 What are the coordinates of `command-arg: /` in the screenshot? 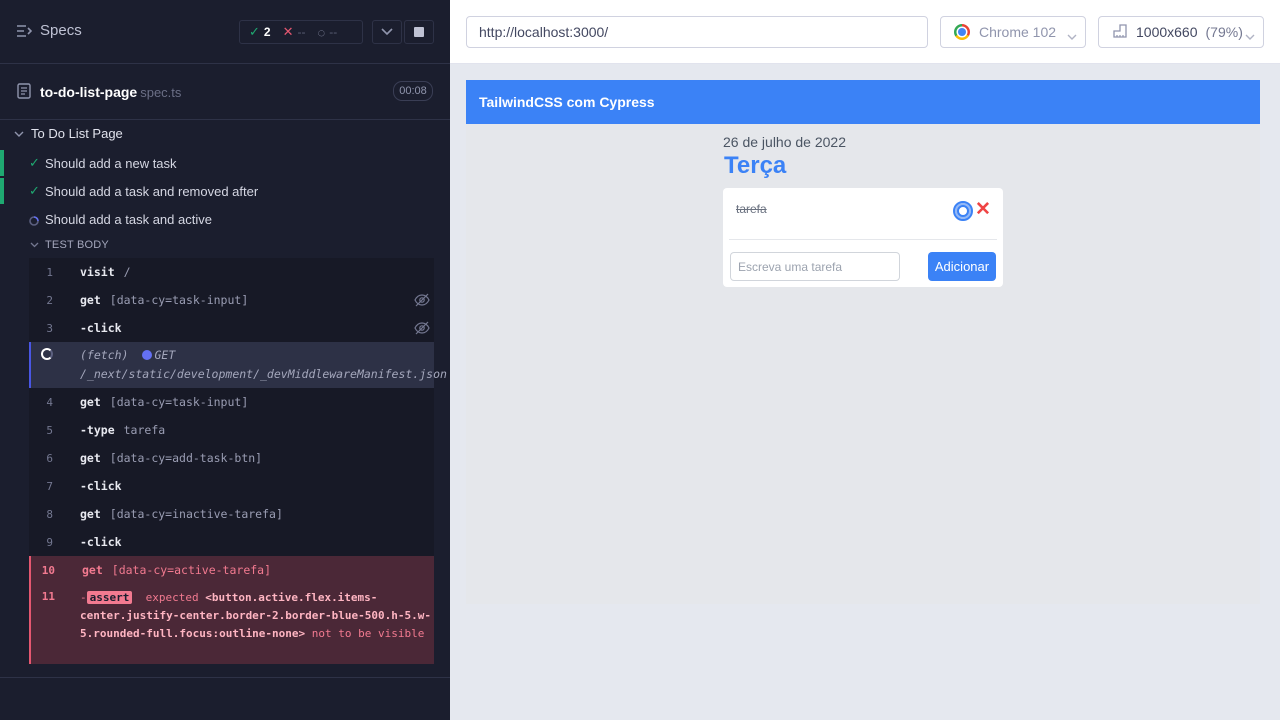 It's located at (127, 272).